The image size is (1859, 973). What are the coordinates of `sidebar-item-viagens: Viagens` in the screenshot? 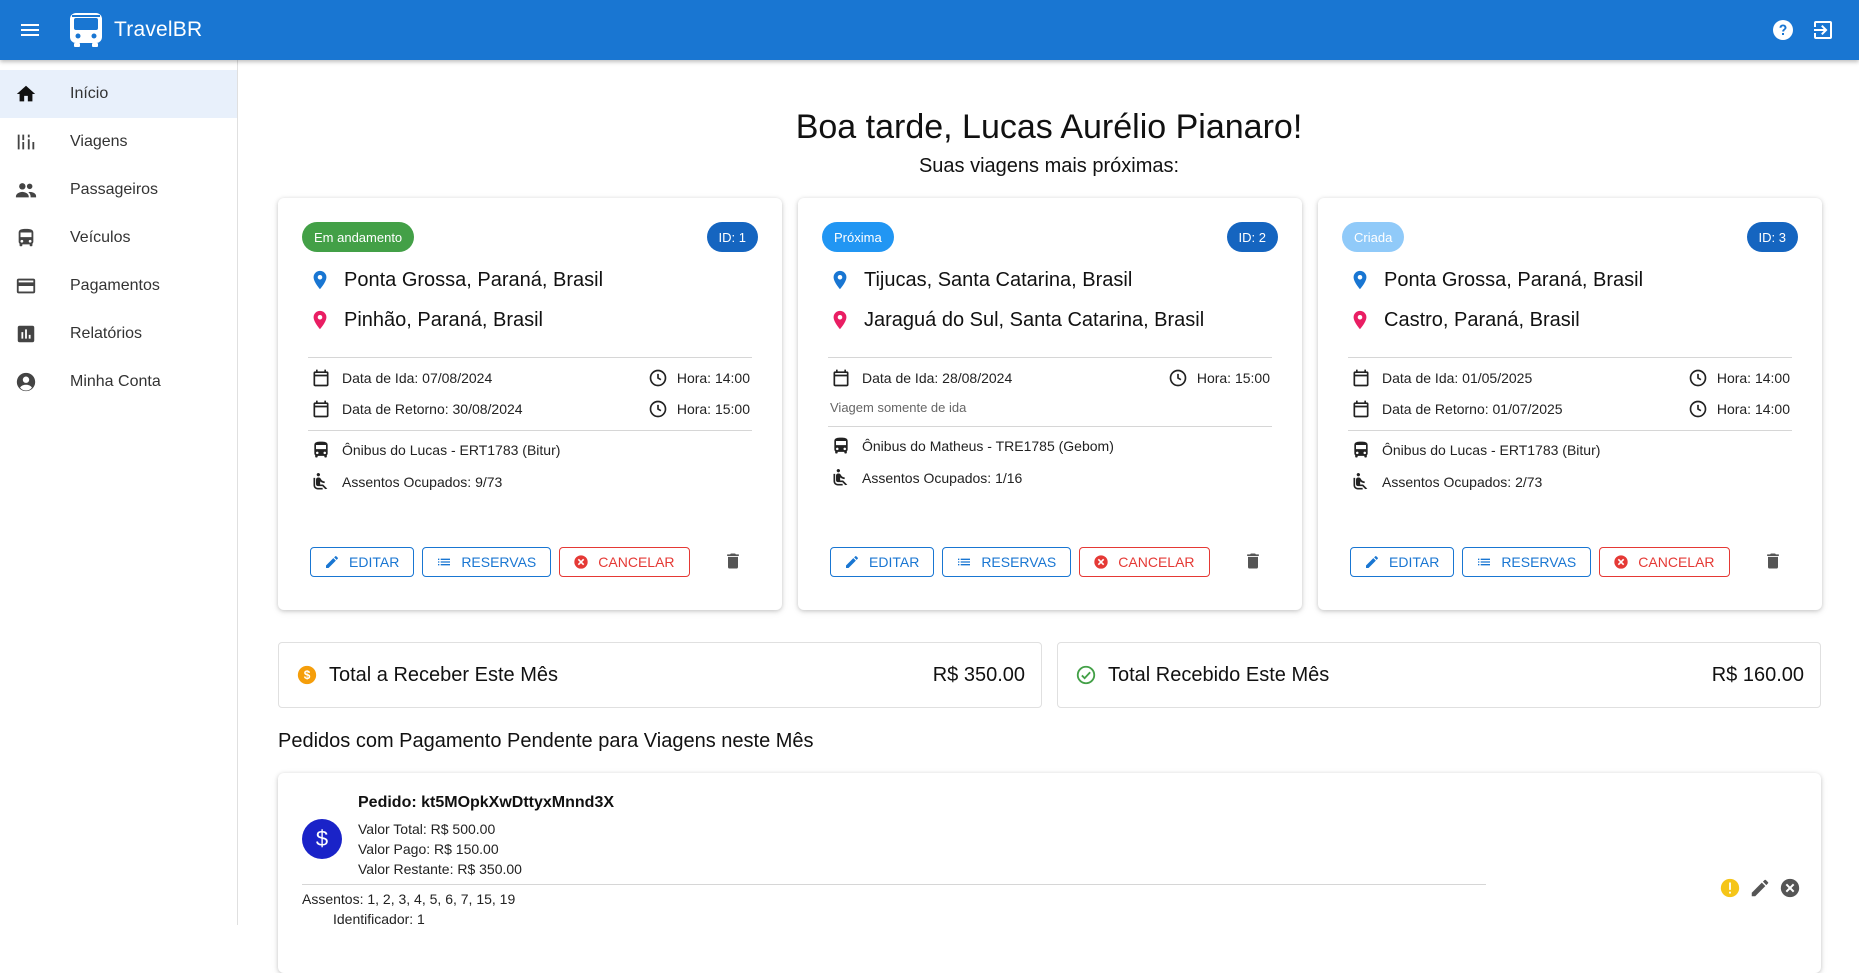 It's located at (118, 142).